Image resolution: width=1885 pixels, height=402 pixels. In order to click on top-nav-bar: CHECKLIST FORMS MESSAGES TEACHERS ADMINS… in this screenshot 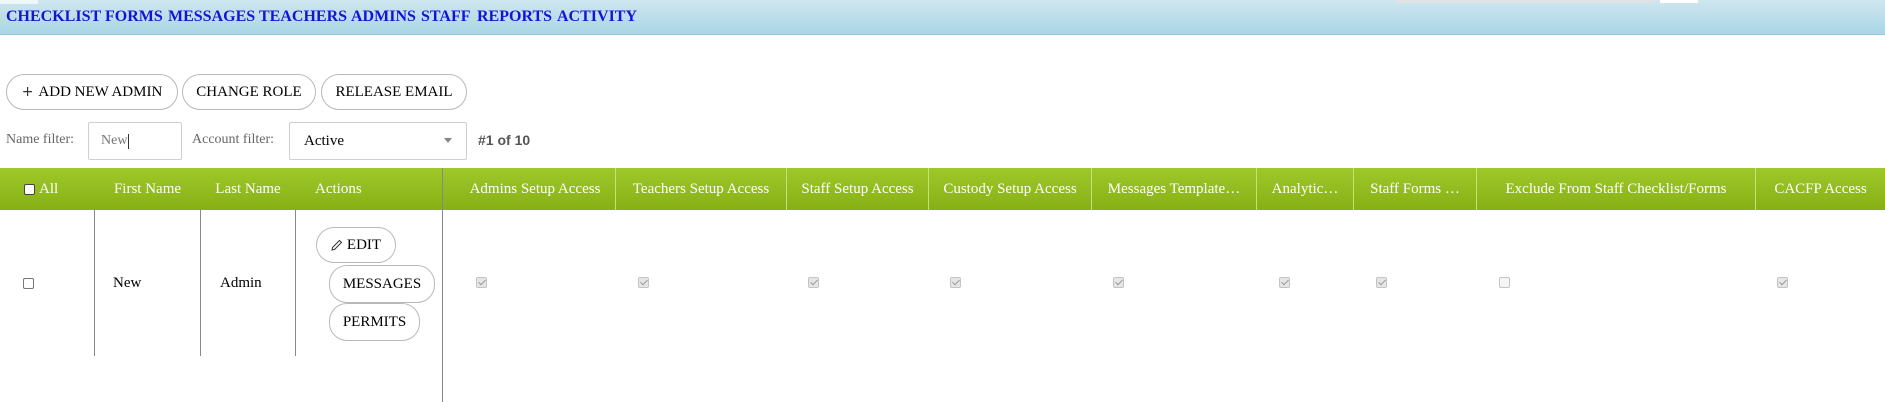, I will do `click(942, 17)`.